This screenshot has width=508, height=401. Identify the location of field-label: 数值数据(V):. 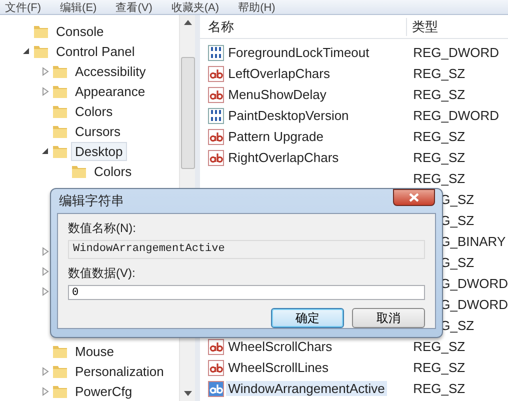
(102, 273).